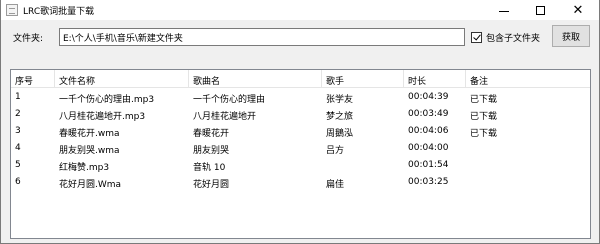  What do you see at coordinates (18, 165) in the screenshot?
I see `cell-index: 5` at bounding box center [18, 165].